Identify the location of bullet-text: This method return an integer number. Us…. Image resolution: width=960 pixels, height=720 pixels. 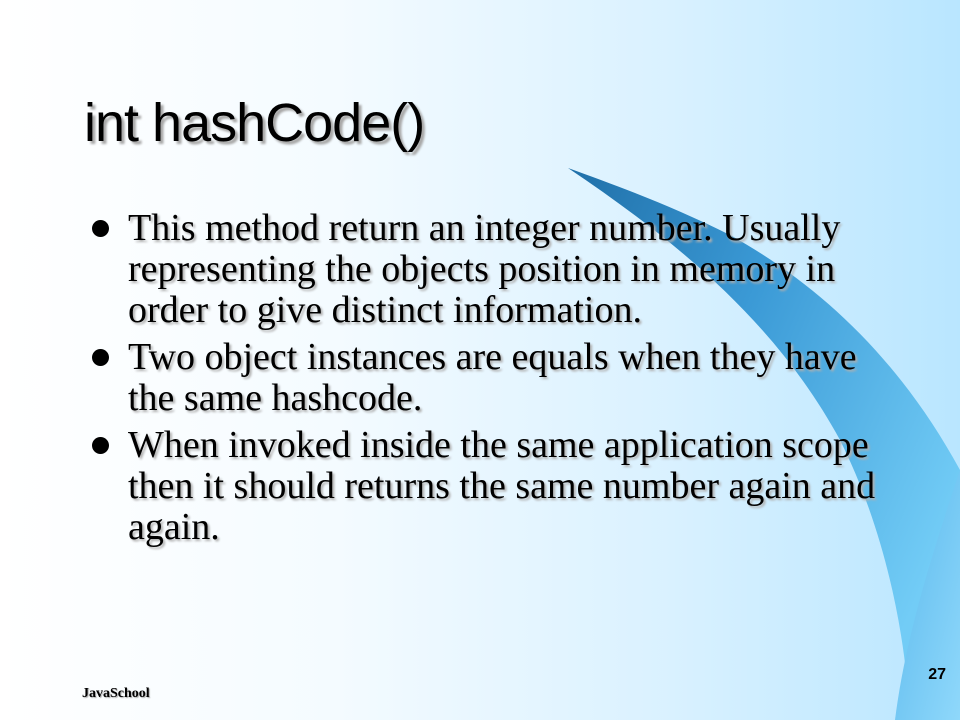
(484, 269).